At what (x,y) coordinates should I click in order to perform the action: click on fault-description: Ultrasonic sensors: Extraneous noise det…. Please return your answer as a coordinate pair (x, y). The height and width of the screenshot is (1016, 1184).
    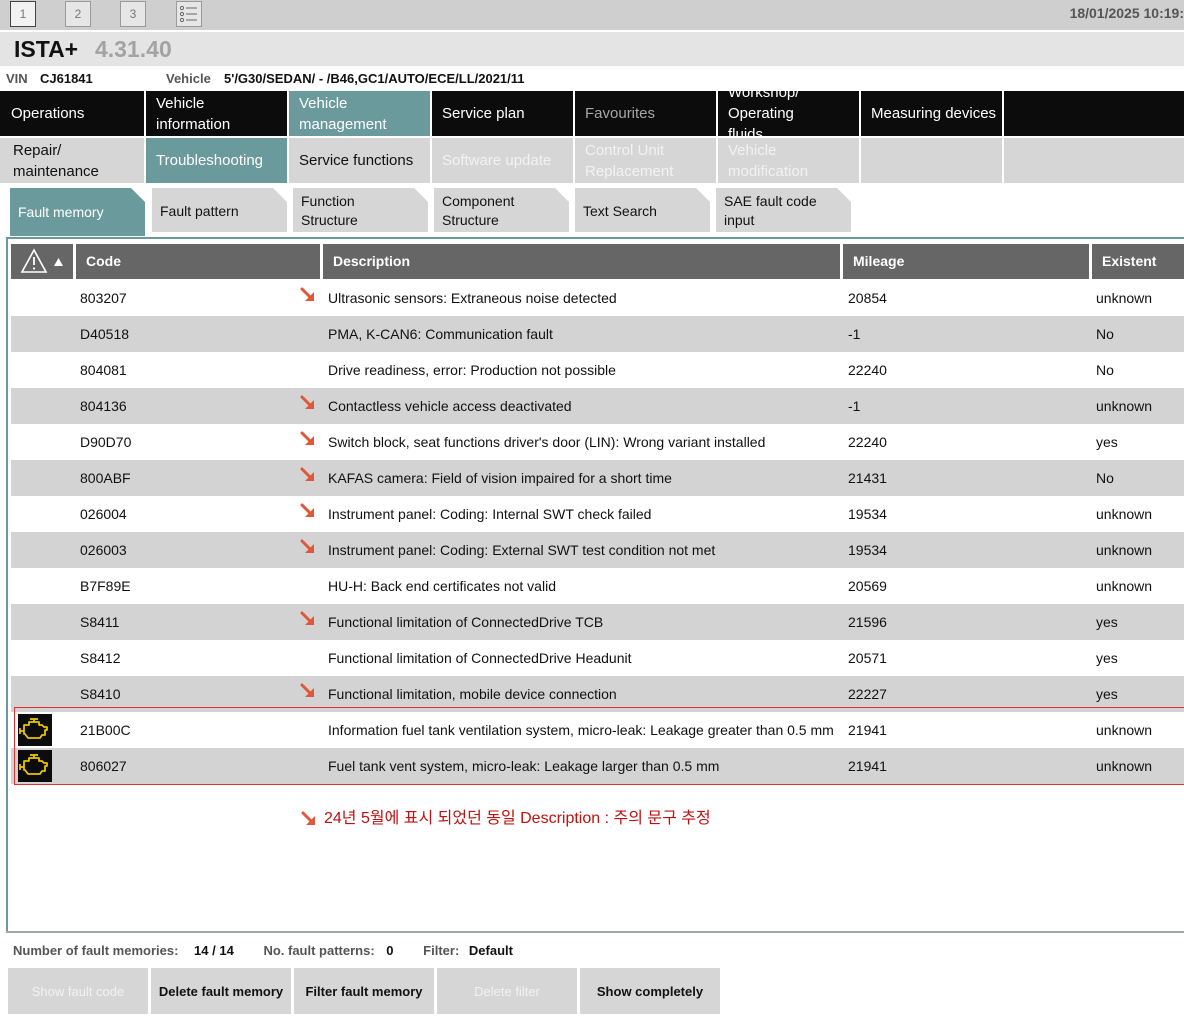
    Looking at the image, I should click on (472, 298).